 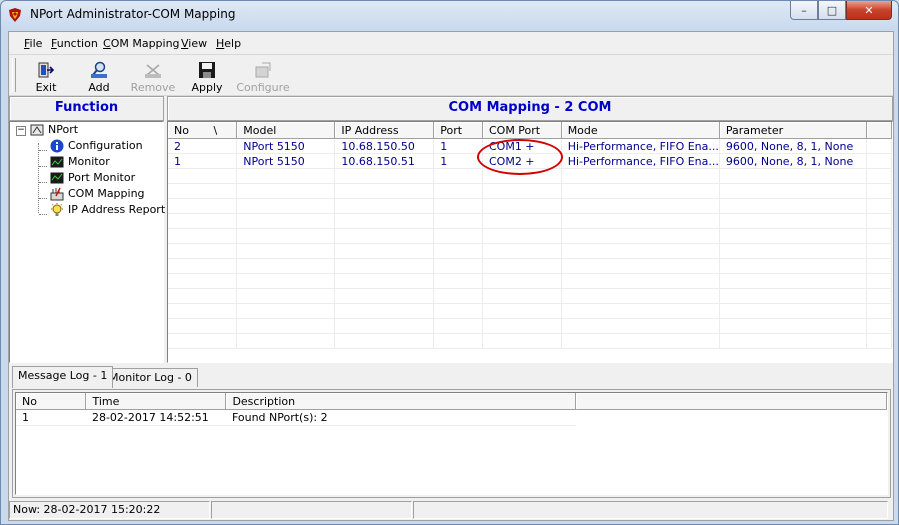 I want to click on tree-label-com-mapping: COM Mapping, so click(x=106, y=193).